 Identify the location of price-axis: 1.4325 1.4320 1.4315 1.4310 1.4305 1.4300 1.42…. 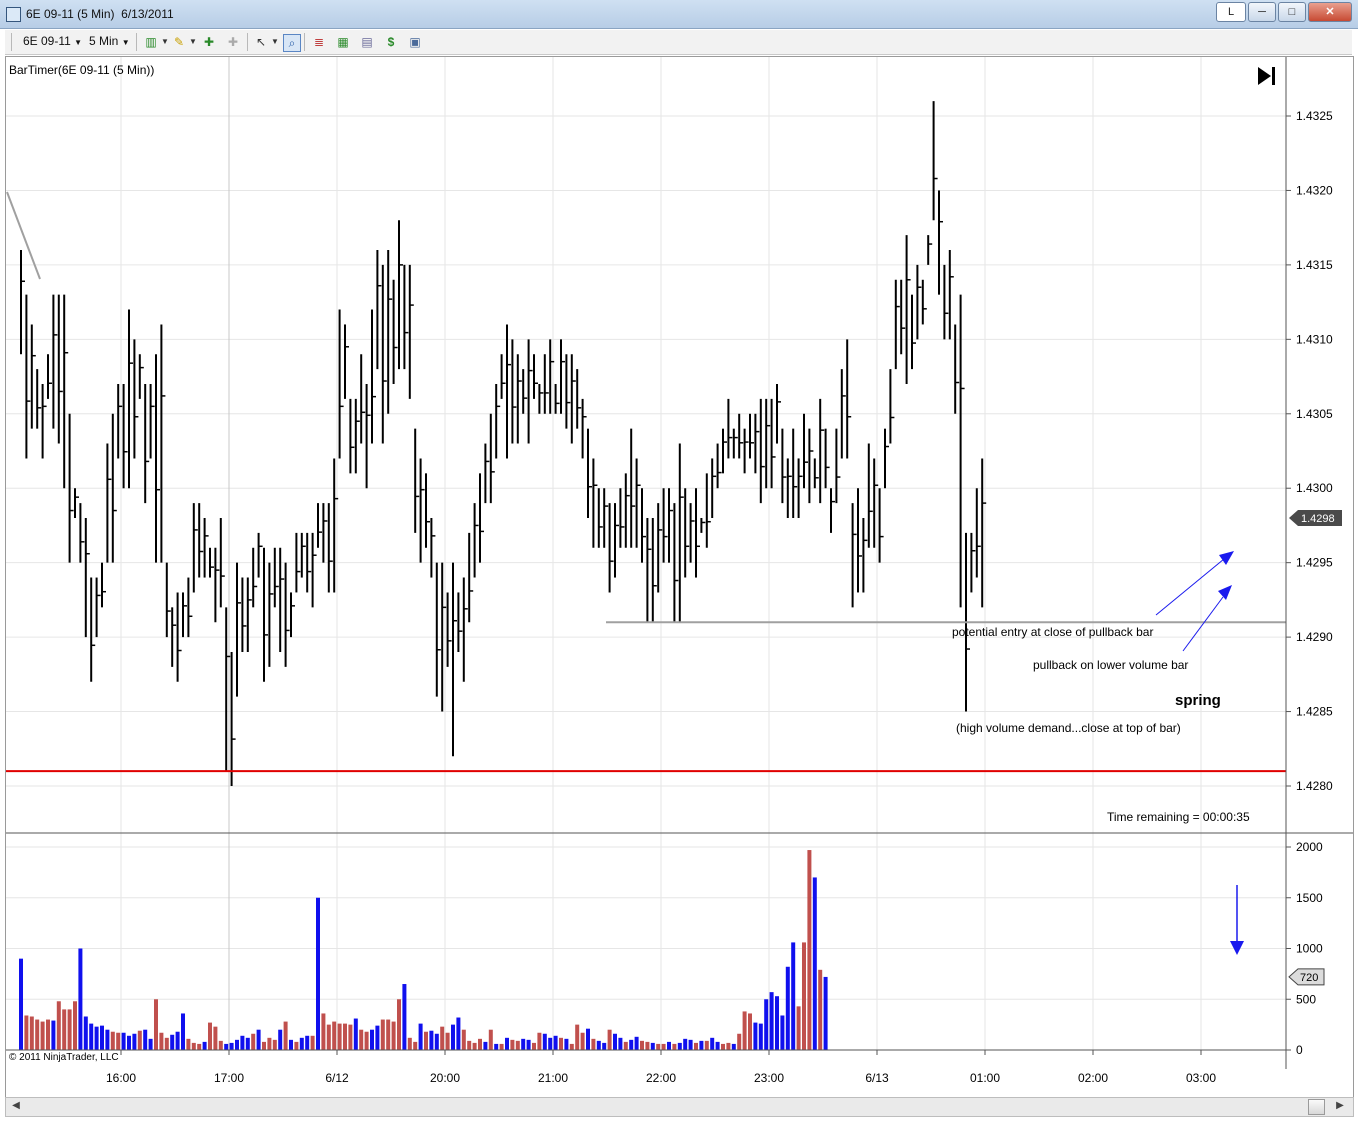
(1309, 451).